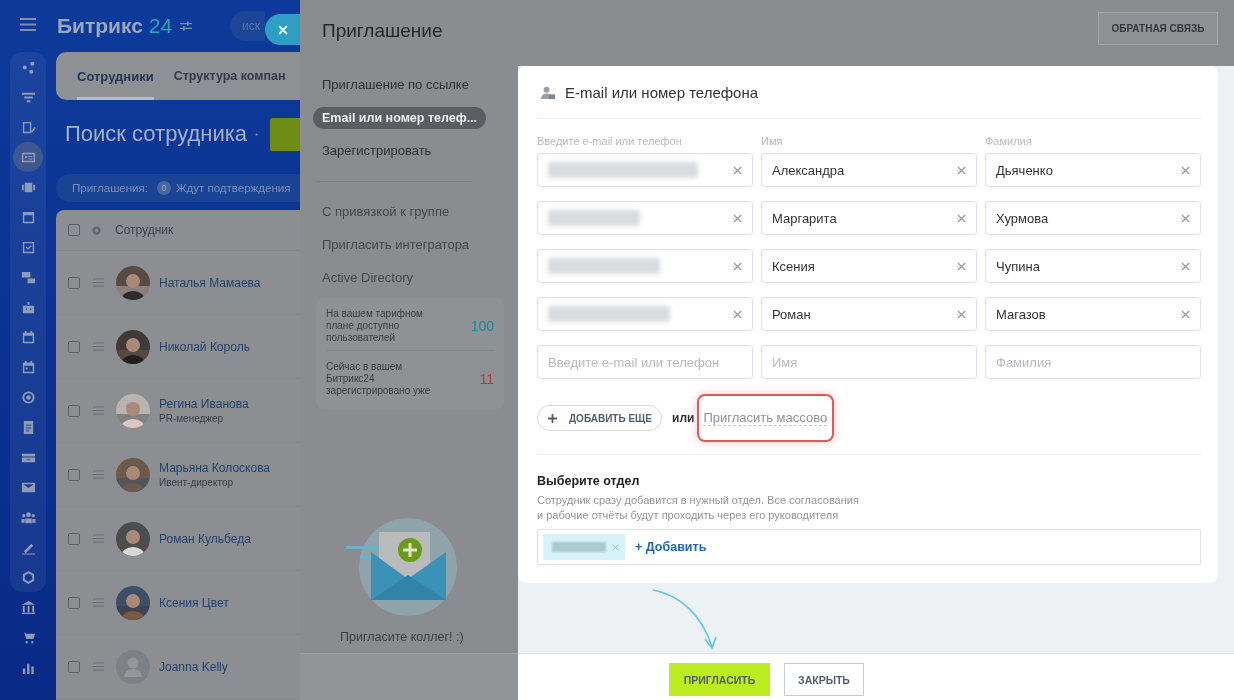 The image size is (1234, 700). I want to click on stat-label: На вашем тарифном плане доступно пользователей, so click(375, 326).